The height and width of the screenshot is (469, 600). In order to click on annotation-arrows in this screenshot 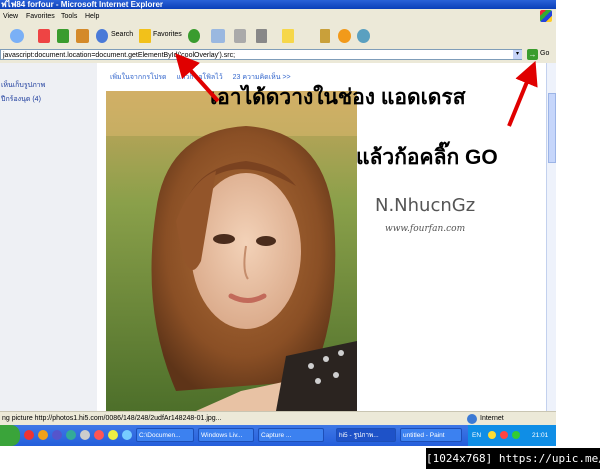, I will do `click(356, 90)`.